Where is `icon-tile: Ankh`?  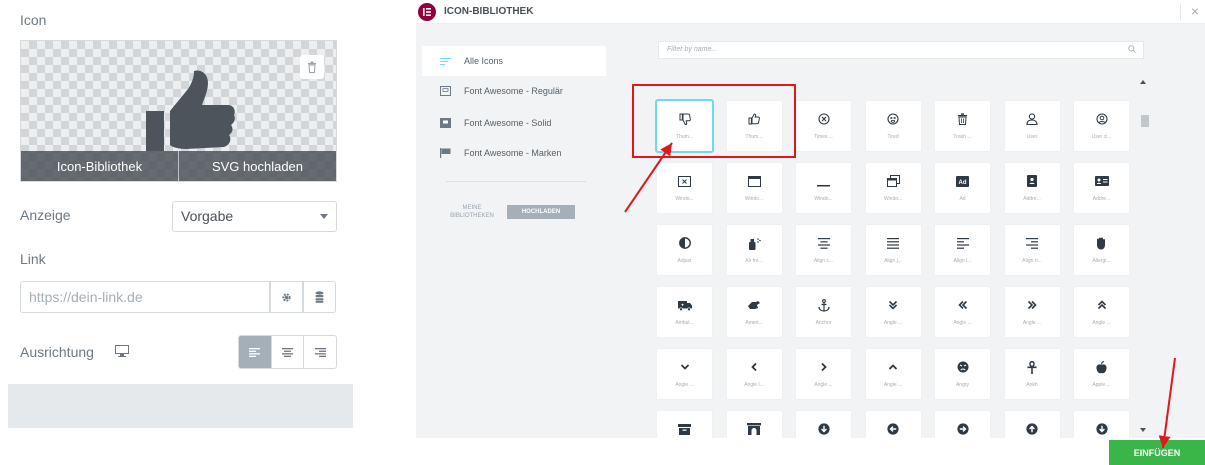
icon-tile: Ankh is located at coordinates (1032, 374).